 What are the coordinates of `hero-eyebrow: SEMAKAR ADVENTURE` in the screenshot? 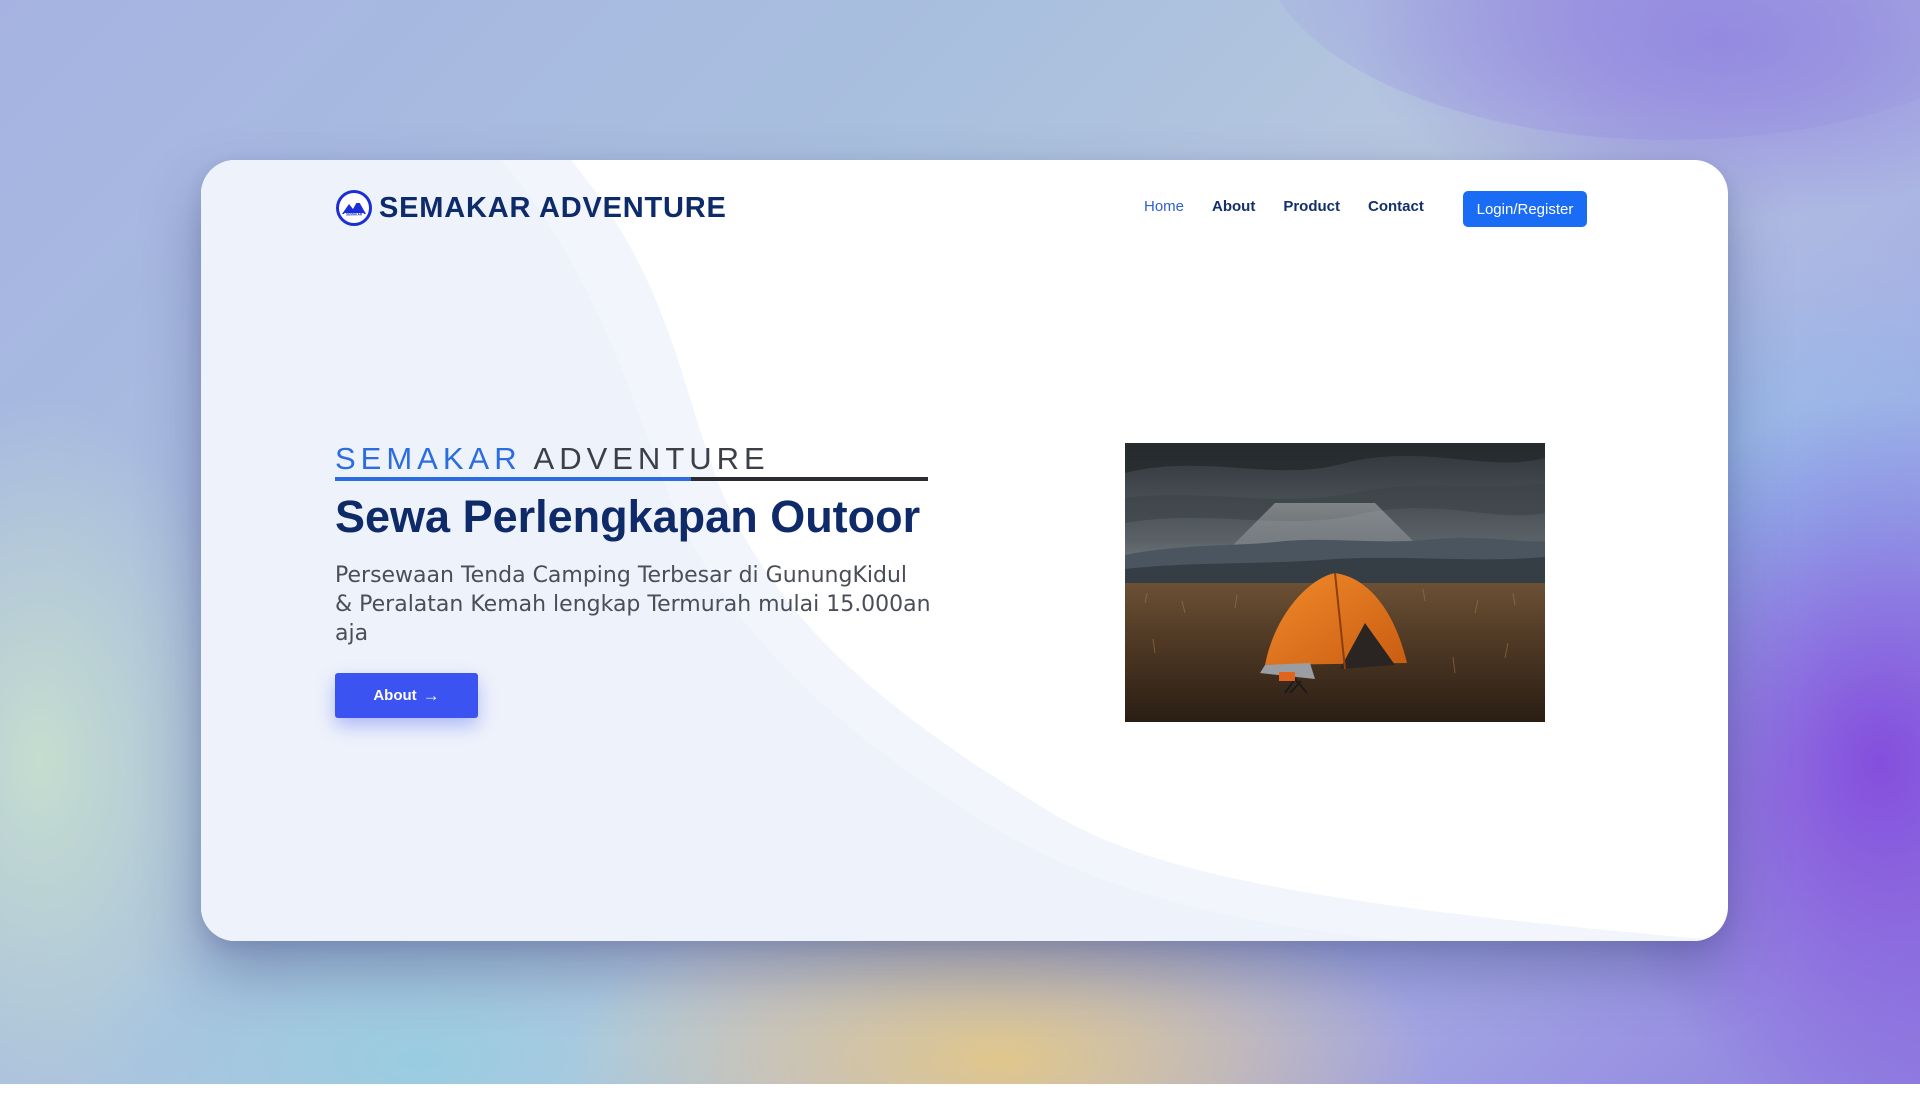 It's located at (633, 459).